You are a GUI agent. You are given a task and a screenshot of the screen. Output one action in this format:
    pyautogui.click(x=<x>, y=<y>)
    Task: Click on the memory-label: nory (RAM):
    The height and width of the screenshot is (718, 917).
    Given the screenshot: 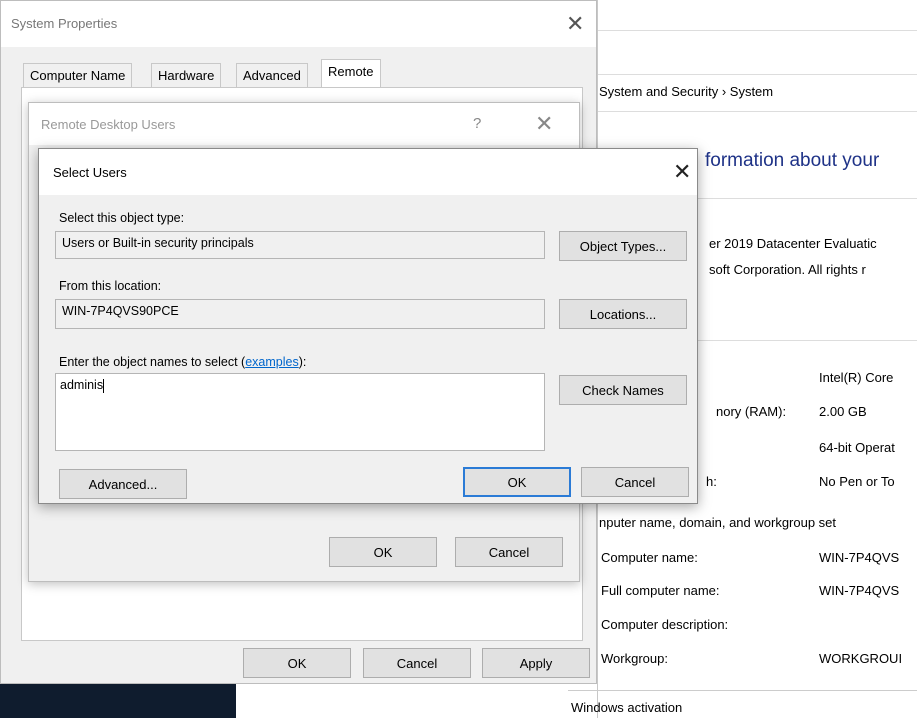 What is the action you would take?
    pyautogui.click(x=751, y=411)
    